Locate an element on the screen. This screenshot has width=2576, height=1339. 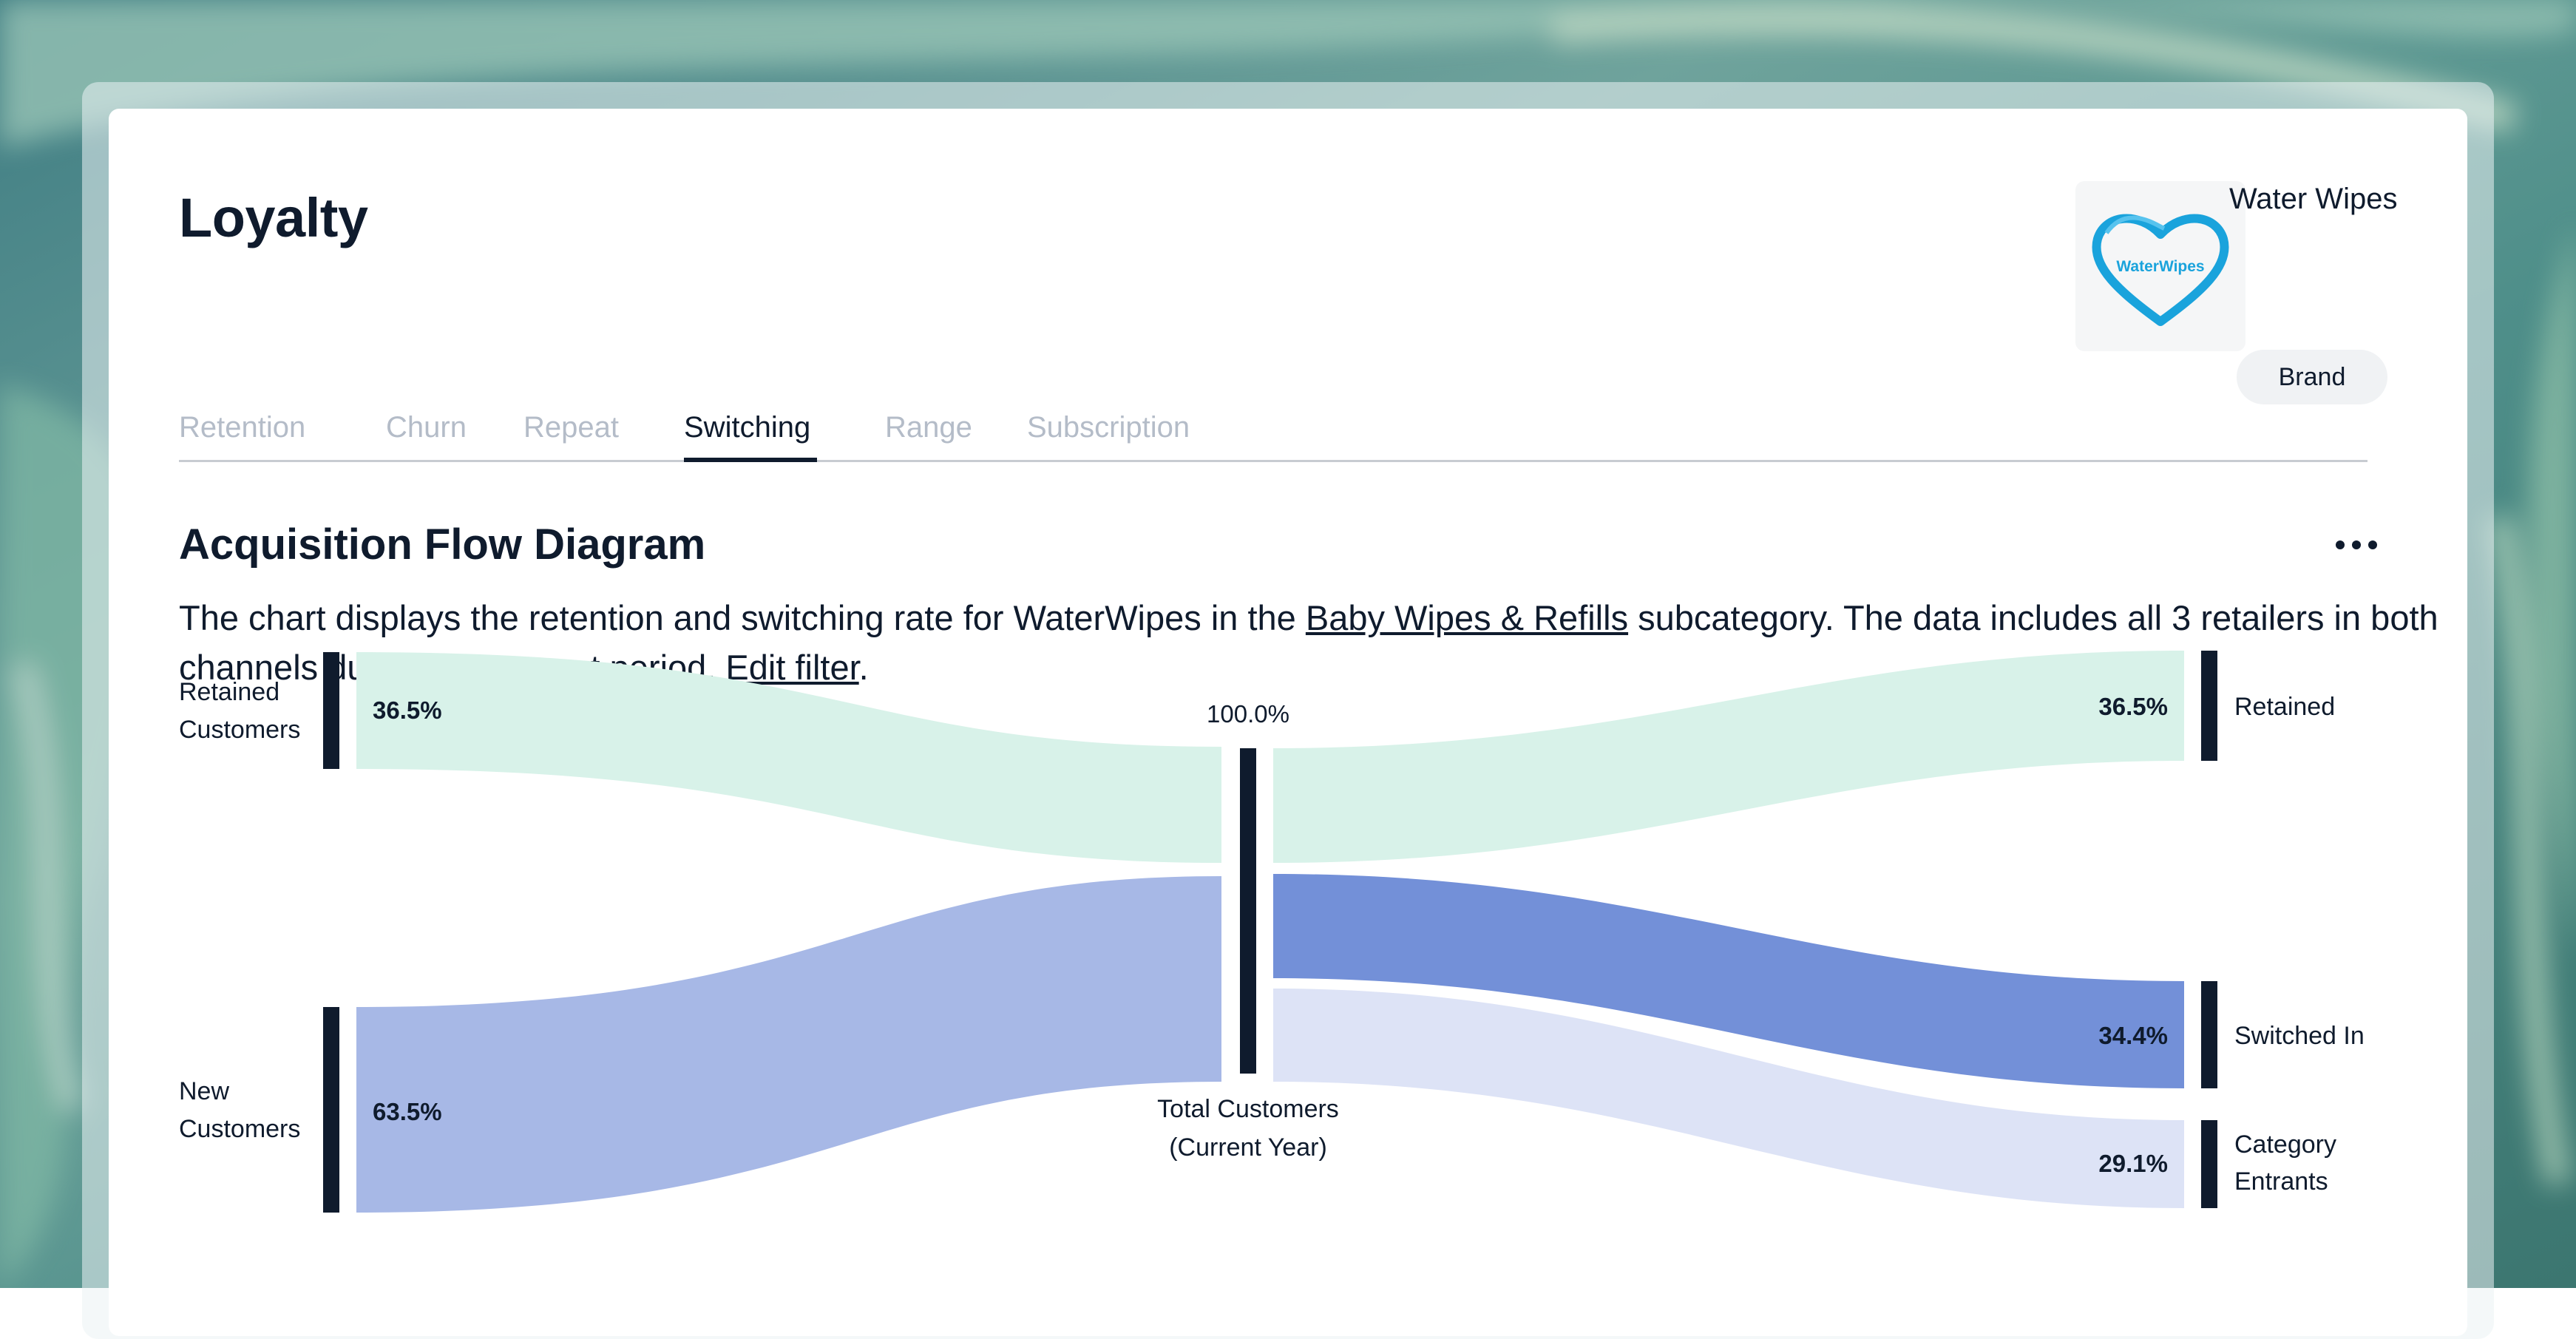
node-label-retained-customers: Retained is located at coordinates (229, 692).